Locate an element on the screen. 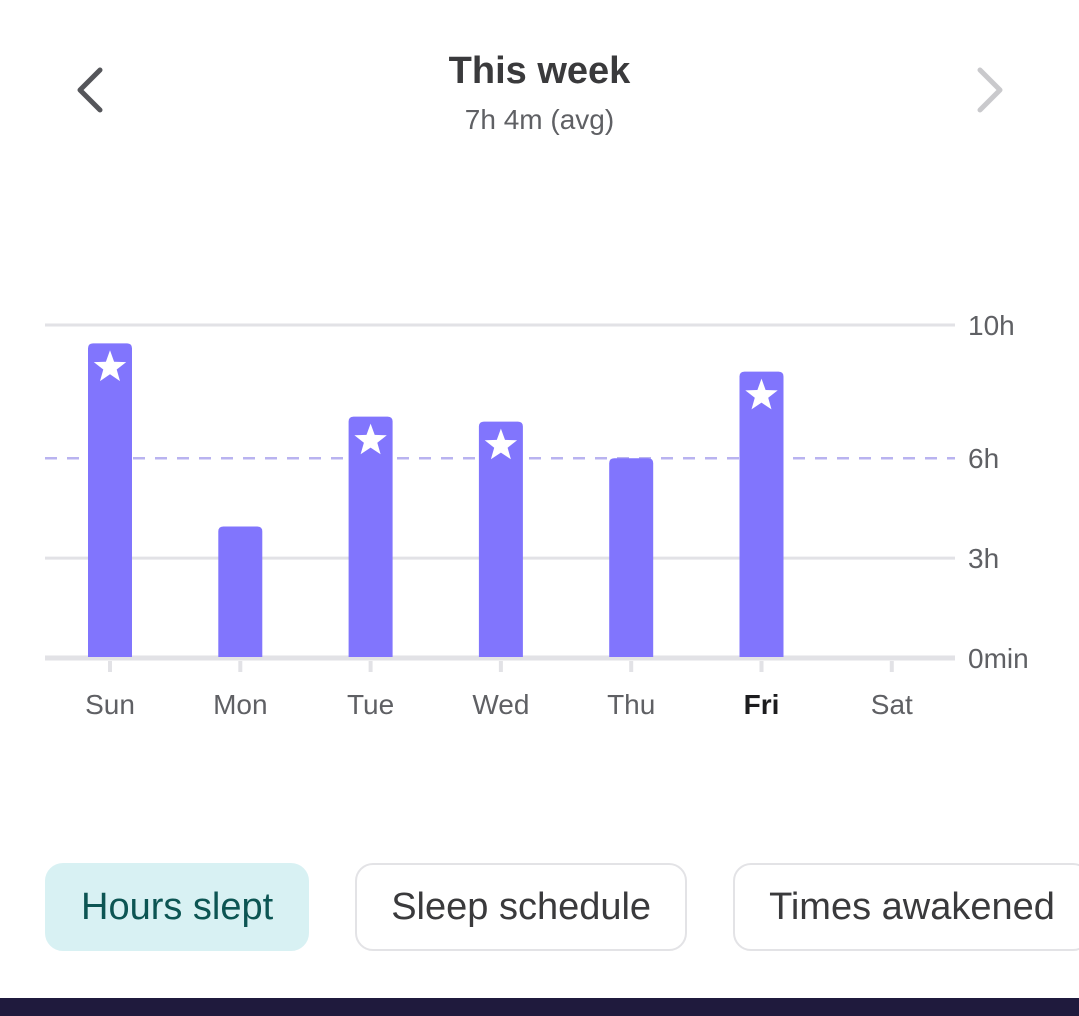  day-label-sat: Sat is located at coordinates (892, 704).